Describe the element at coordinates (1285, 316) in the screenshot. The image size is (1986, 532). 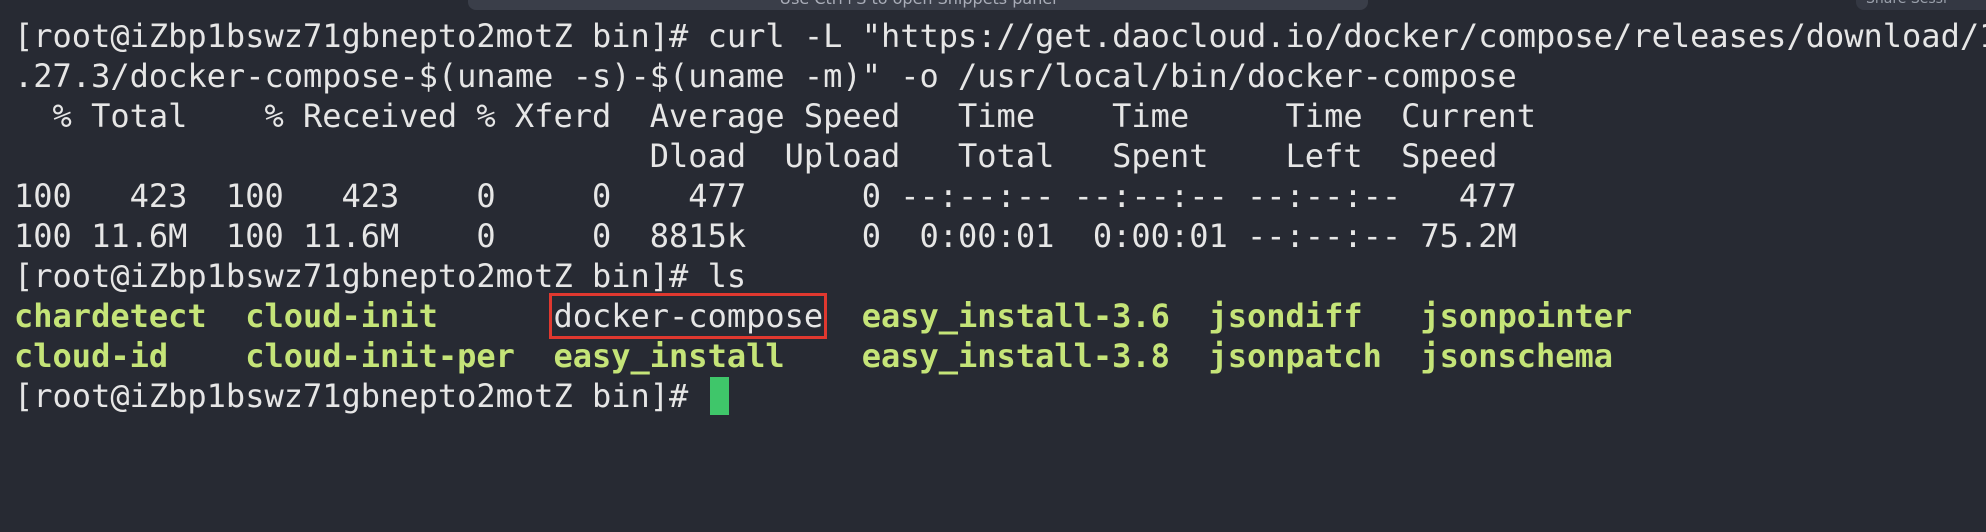
I see `ls-entry: jsondiff` at that location.